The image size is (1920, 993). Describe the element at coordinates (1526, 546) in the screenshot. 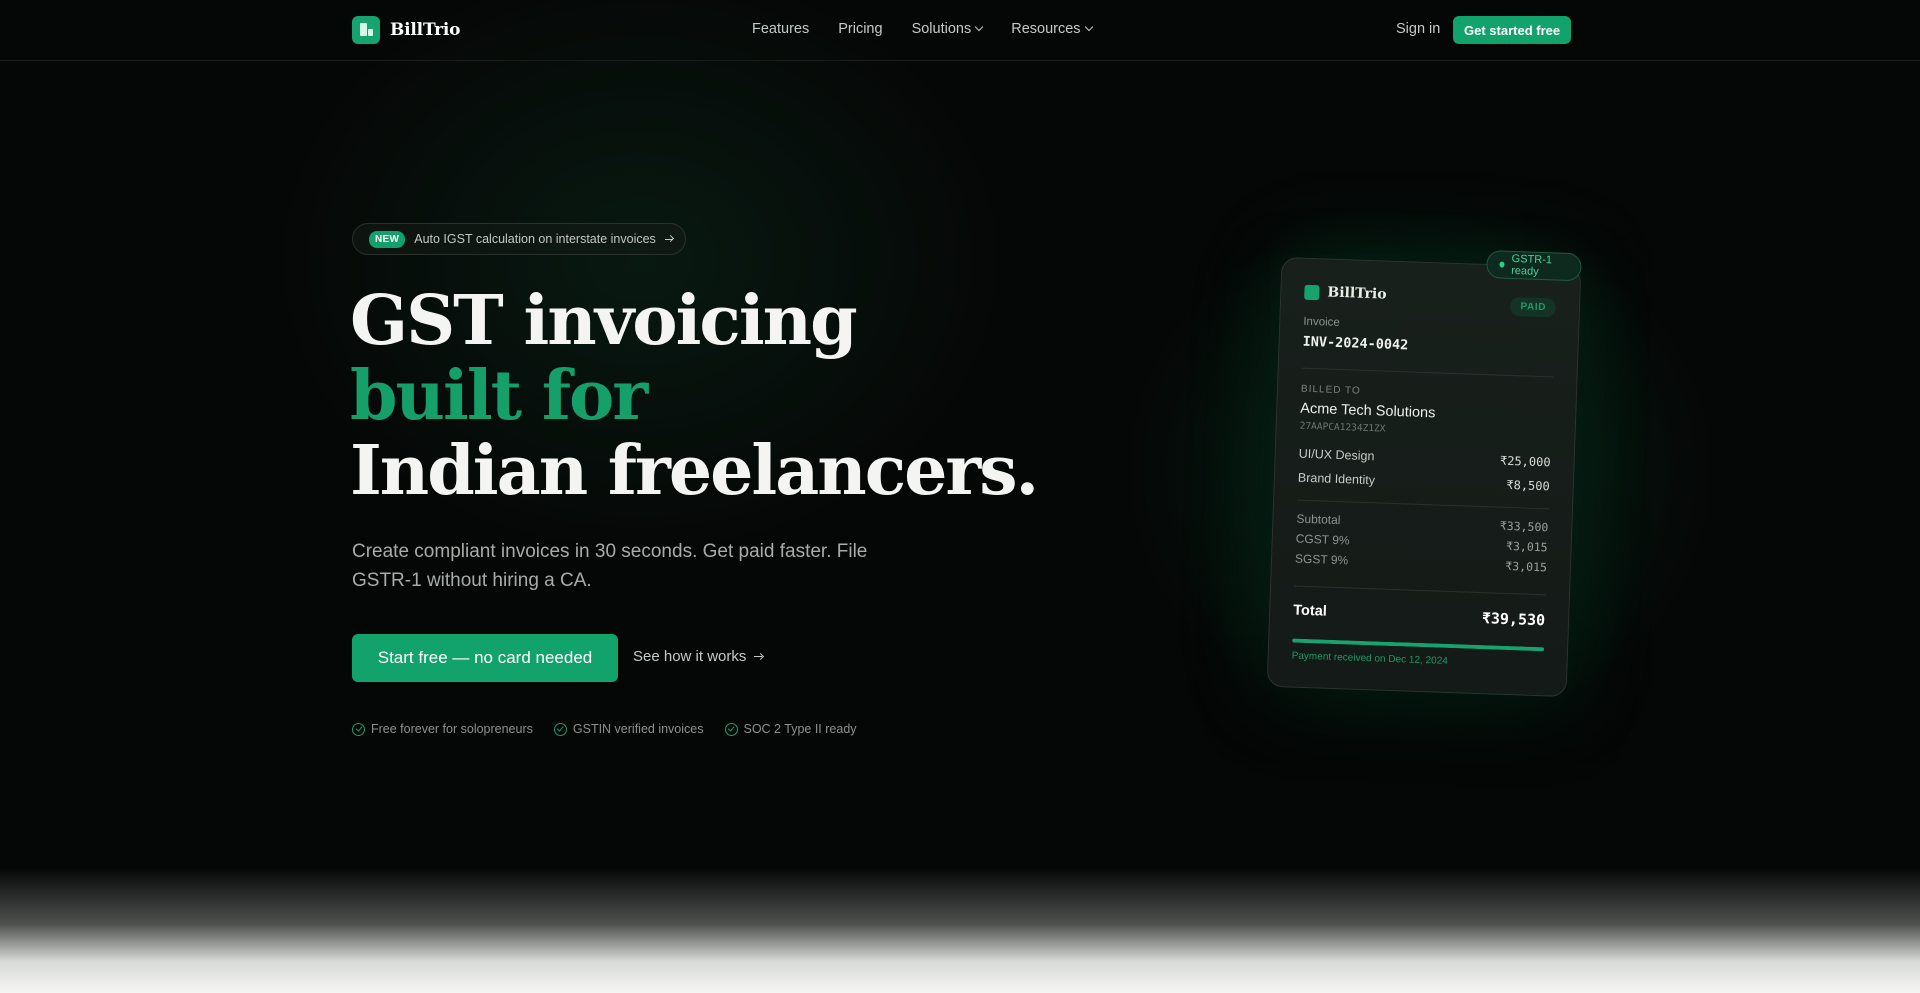

I see `cgst-value: ₹3,015` at that location.